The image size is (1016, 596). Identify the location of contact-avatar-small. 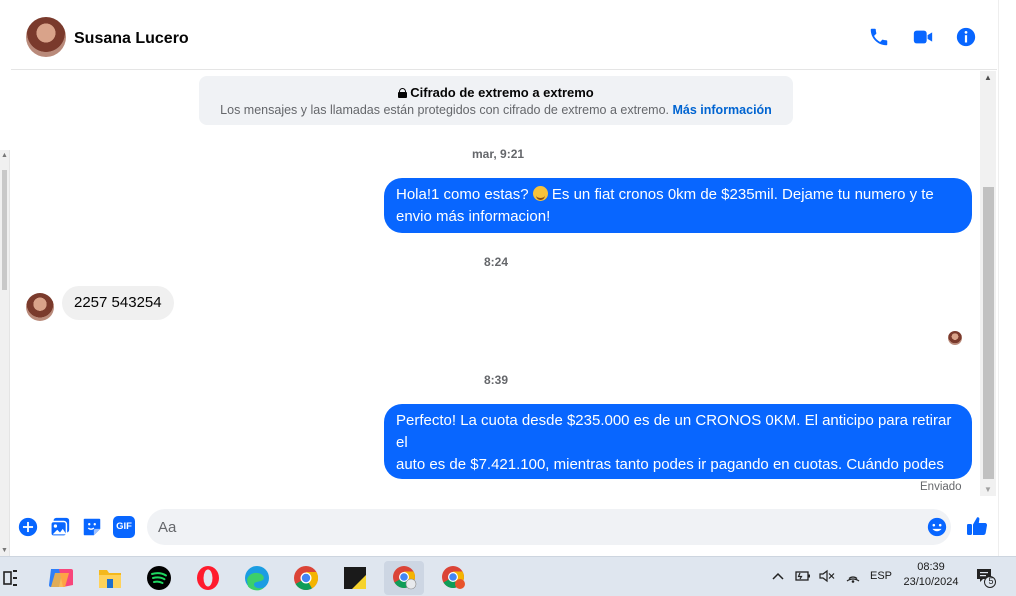
(40, 307).